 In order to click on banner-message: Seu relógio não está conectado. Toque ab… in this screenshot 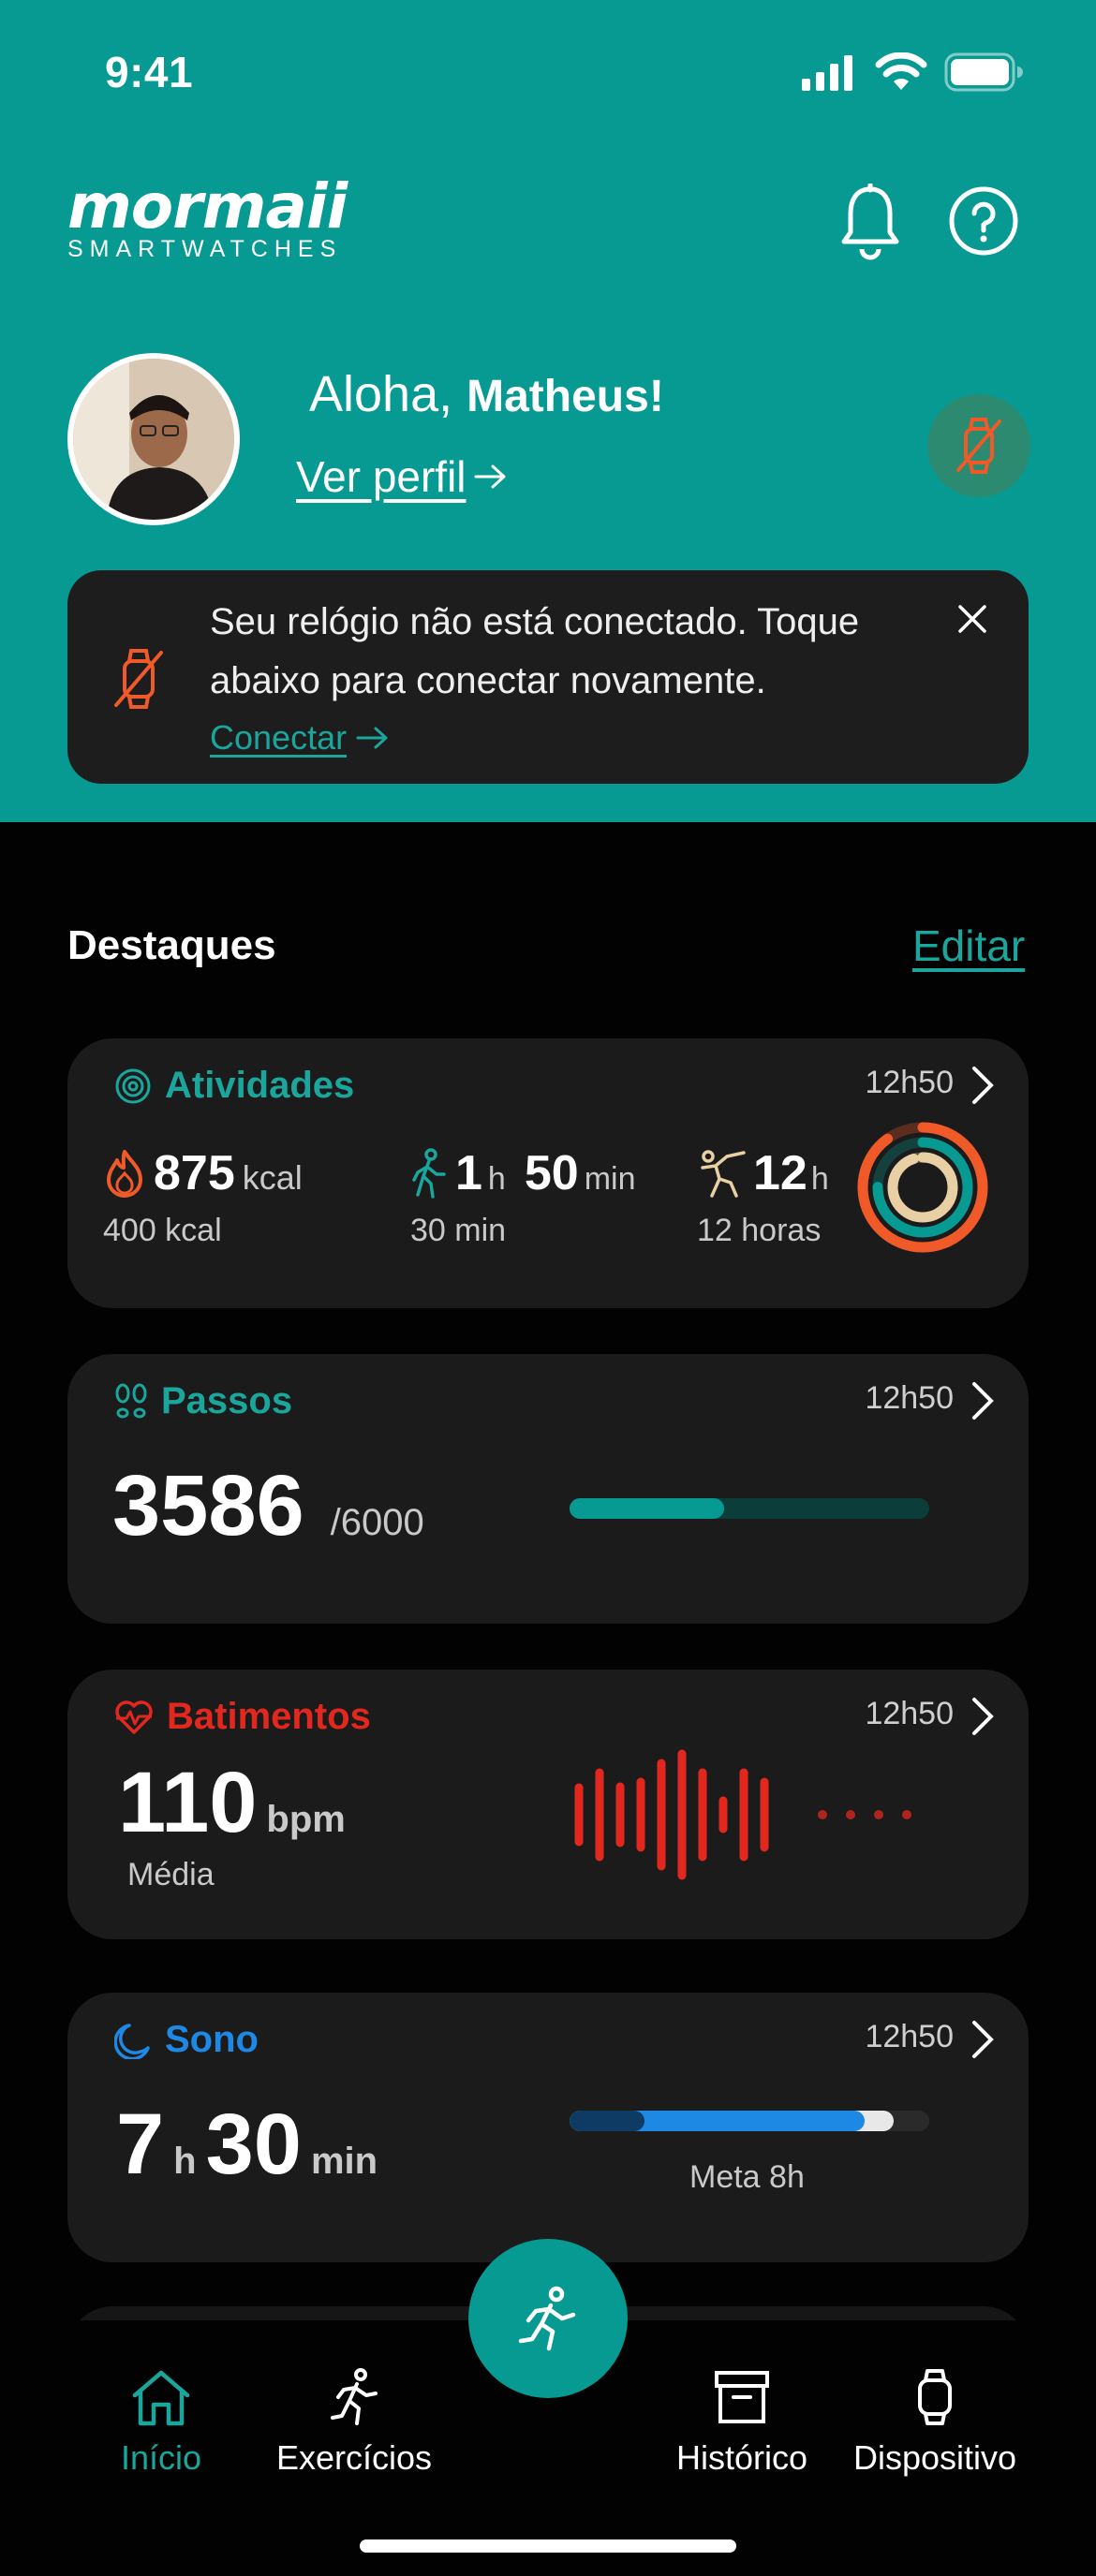, I will do `click(535, 651)`.